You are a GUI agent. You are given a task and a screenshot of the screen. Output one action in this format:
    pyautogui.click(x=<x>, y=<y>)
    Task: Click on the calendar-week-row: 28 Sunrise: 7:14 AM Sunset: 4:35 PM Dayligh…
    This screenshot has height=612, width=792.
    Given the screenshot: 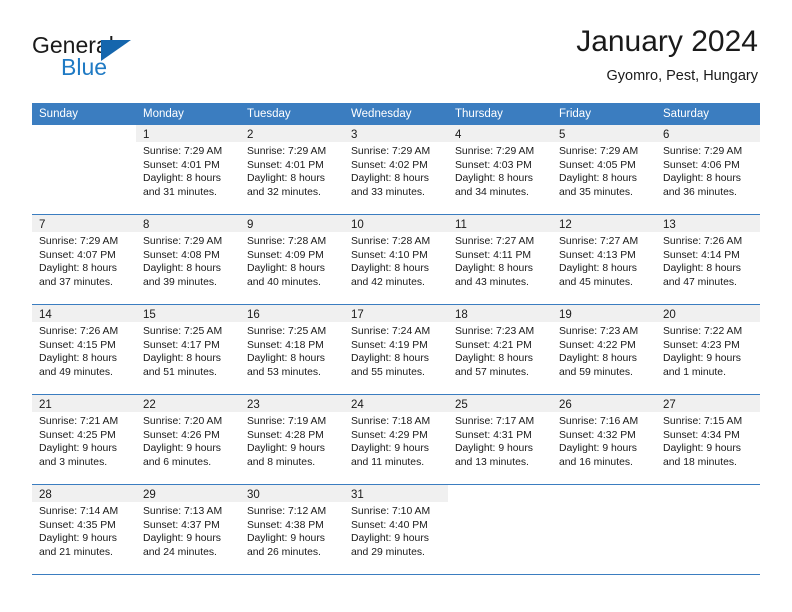 What is the action you would take?
    pyautogui.click(x=396, y=529)
    